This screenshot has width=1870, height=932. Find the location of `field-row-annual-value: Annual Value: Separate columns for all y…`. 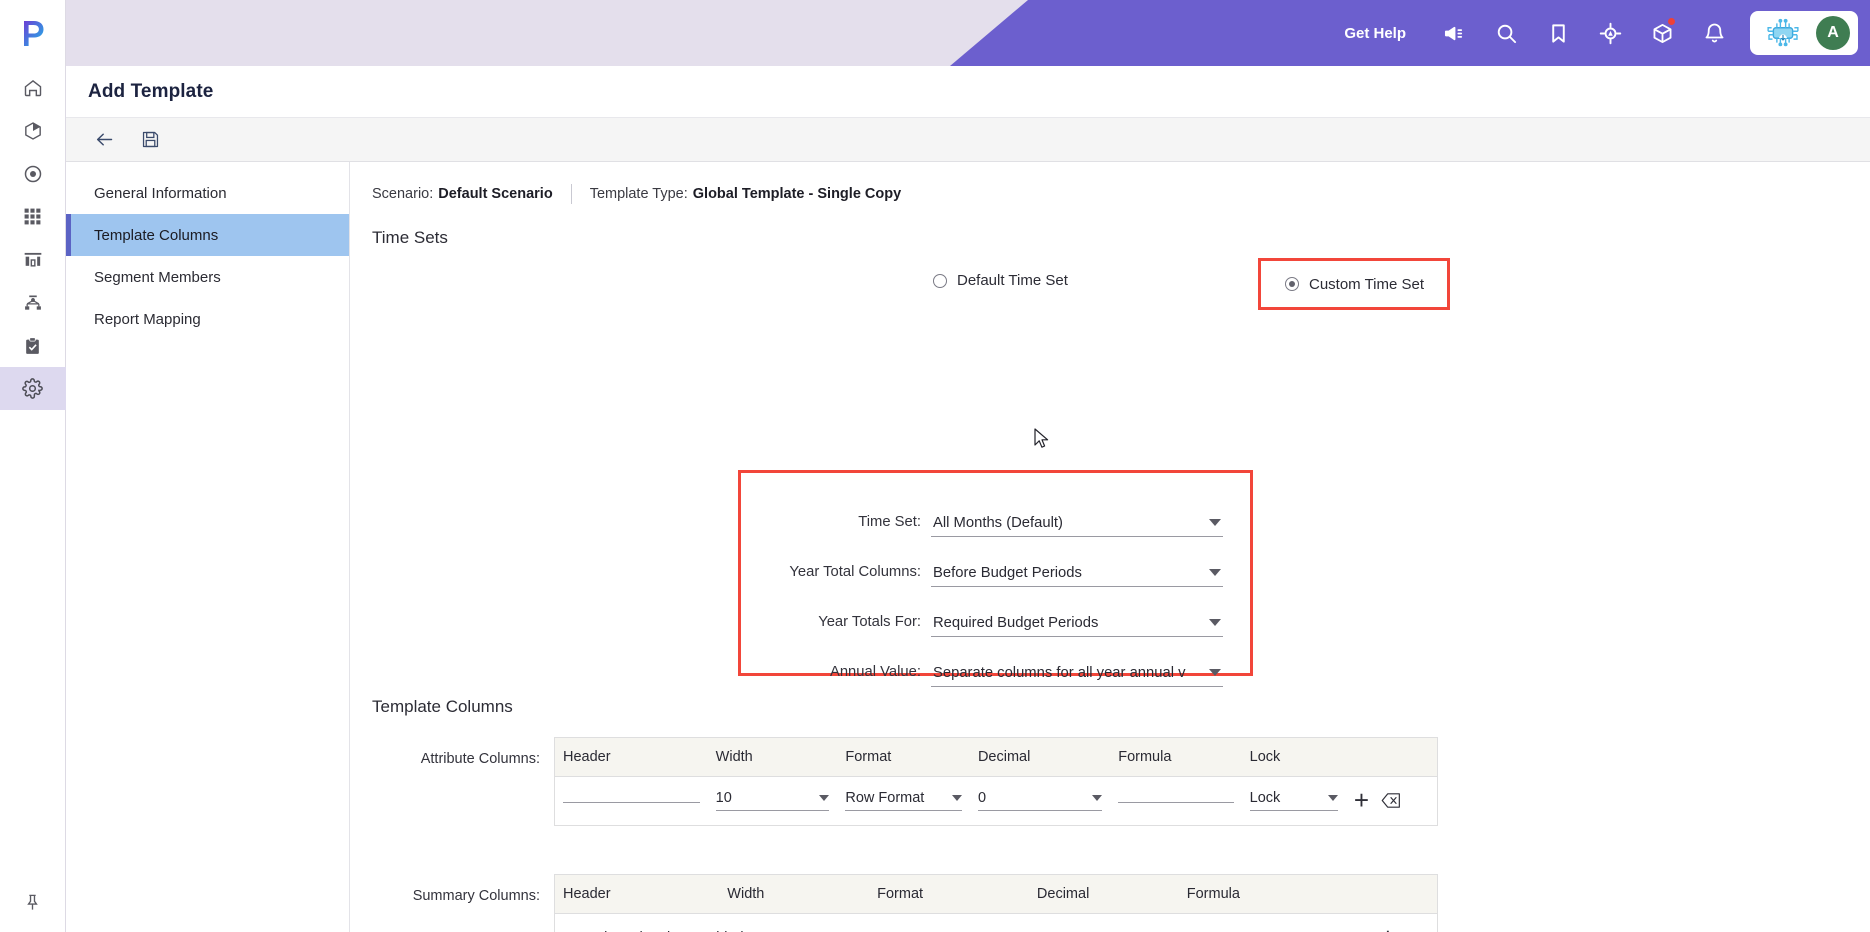

field-row-annual-value: Annual Value: Separate columns for all y… is located at coordinates (995, 662).